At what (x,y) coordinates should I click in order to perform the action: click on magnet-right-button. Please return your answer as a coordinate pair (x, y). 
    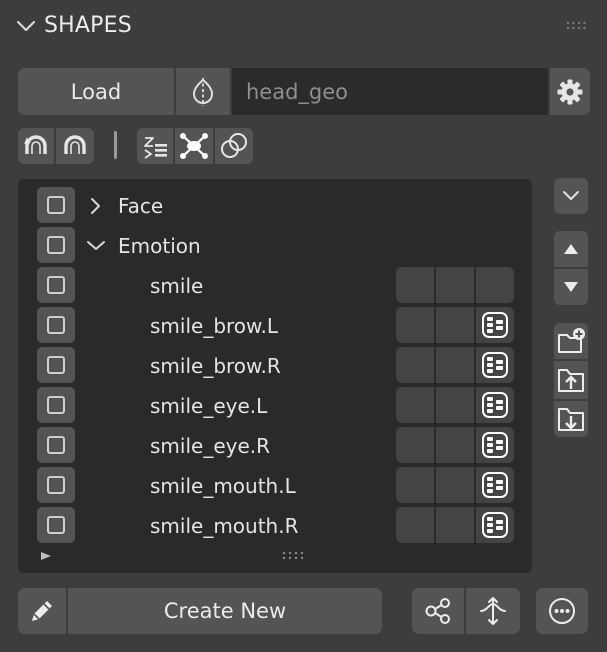
    Looking at the image, I should click on (75, 146).